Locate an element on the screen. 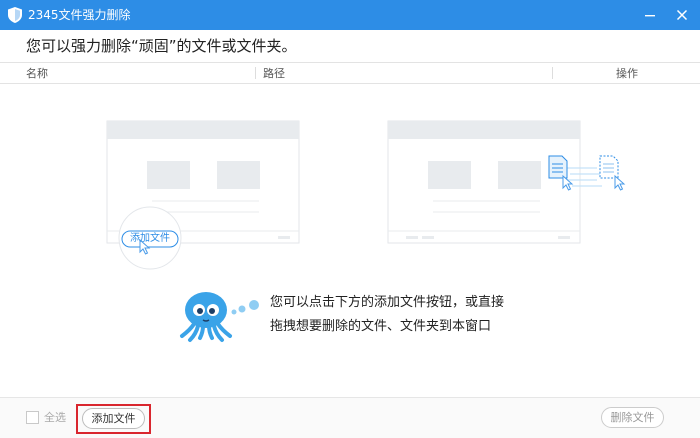  column-action: 操作 is located at coordinates (627, 73).